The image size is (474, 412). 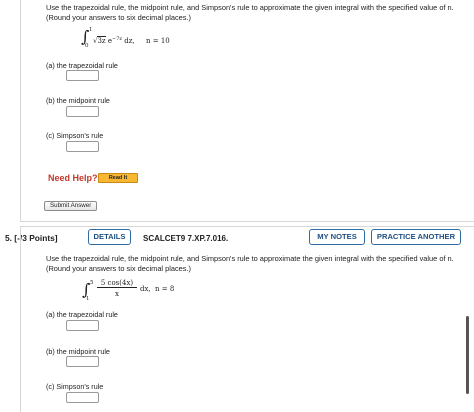 I want to click on integral-upper-limit: 1, so click(x=91, y=30).